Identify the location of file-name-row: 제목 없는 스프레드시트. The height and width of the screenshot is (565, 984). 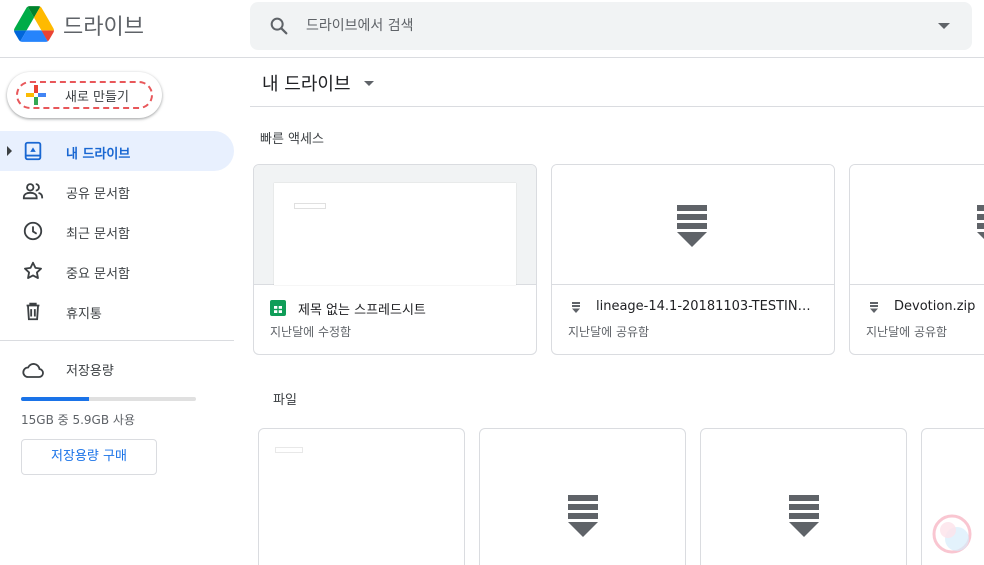
(398, 308).